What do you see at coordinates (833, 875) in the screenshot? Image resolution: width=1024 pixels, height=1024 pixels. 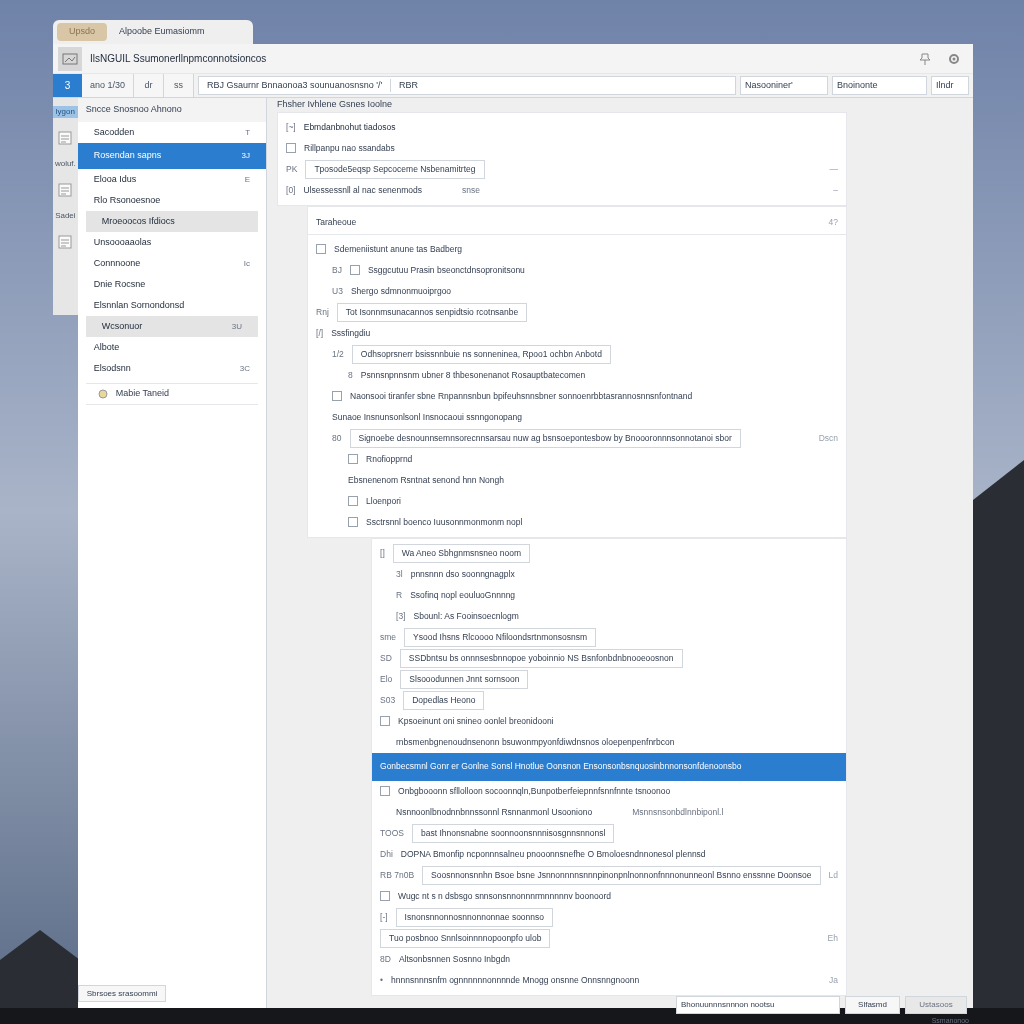 I see `row-trailing: Ld` at bounding box center [833, 875].